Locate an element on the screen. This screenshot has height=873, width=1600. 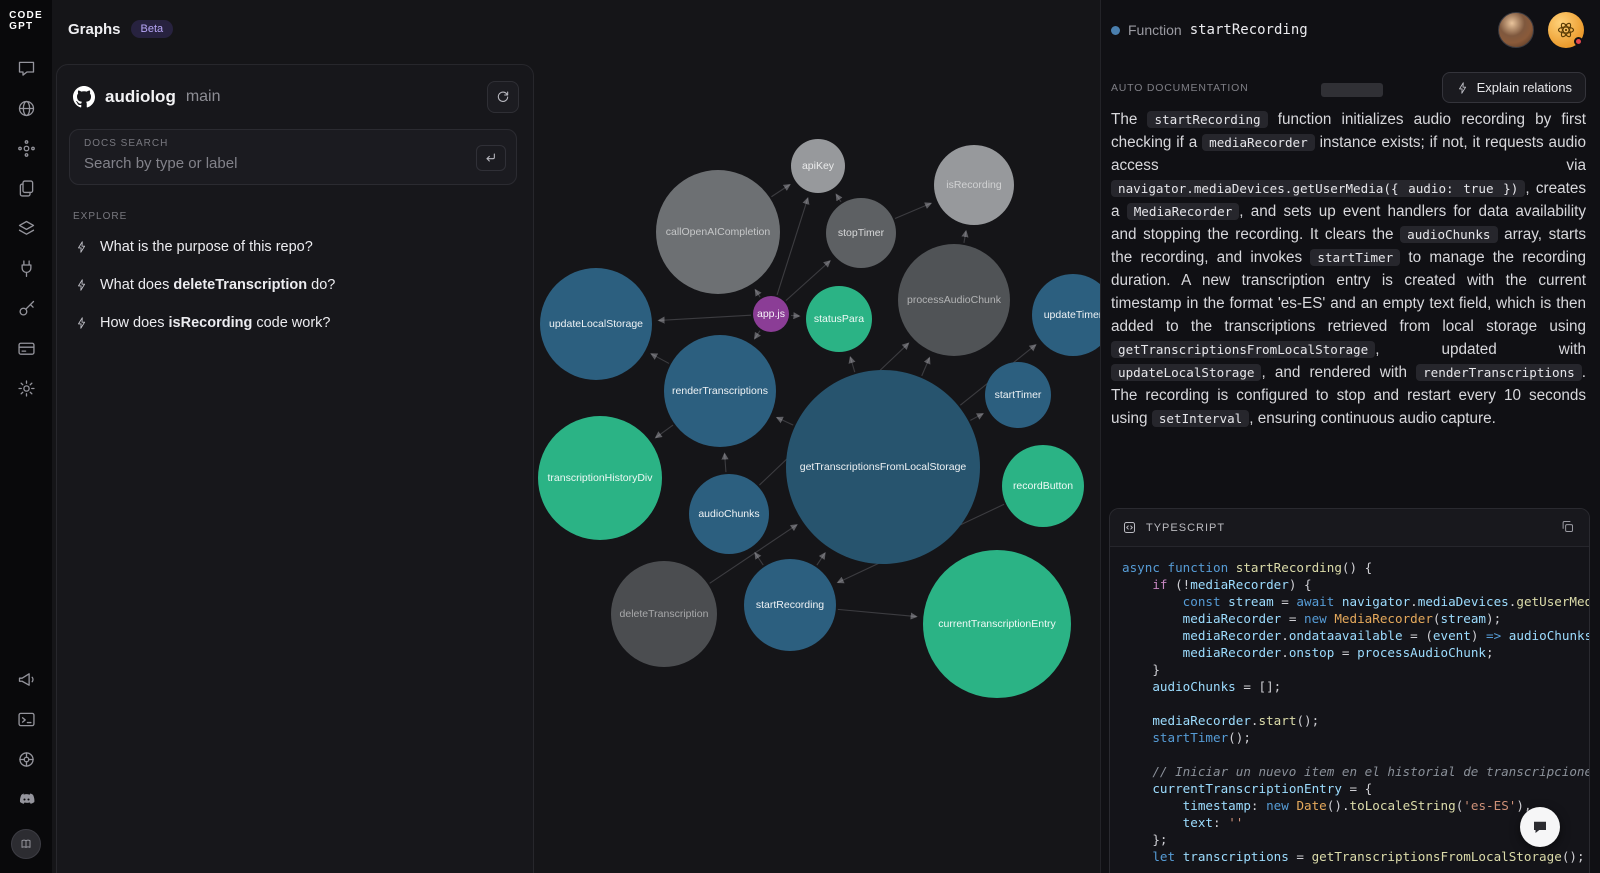
notification-dot is located at coordinates (1578, 41).